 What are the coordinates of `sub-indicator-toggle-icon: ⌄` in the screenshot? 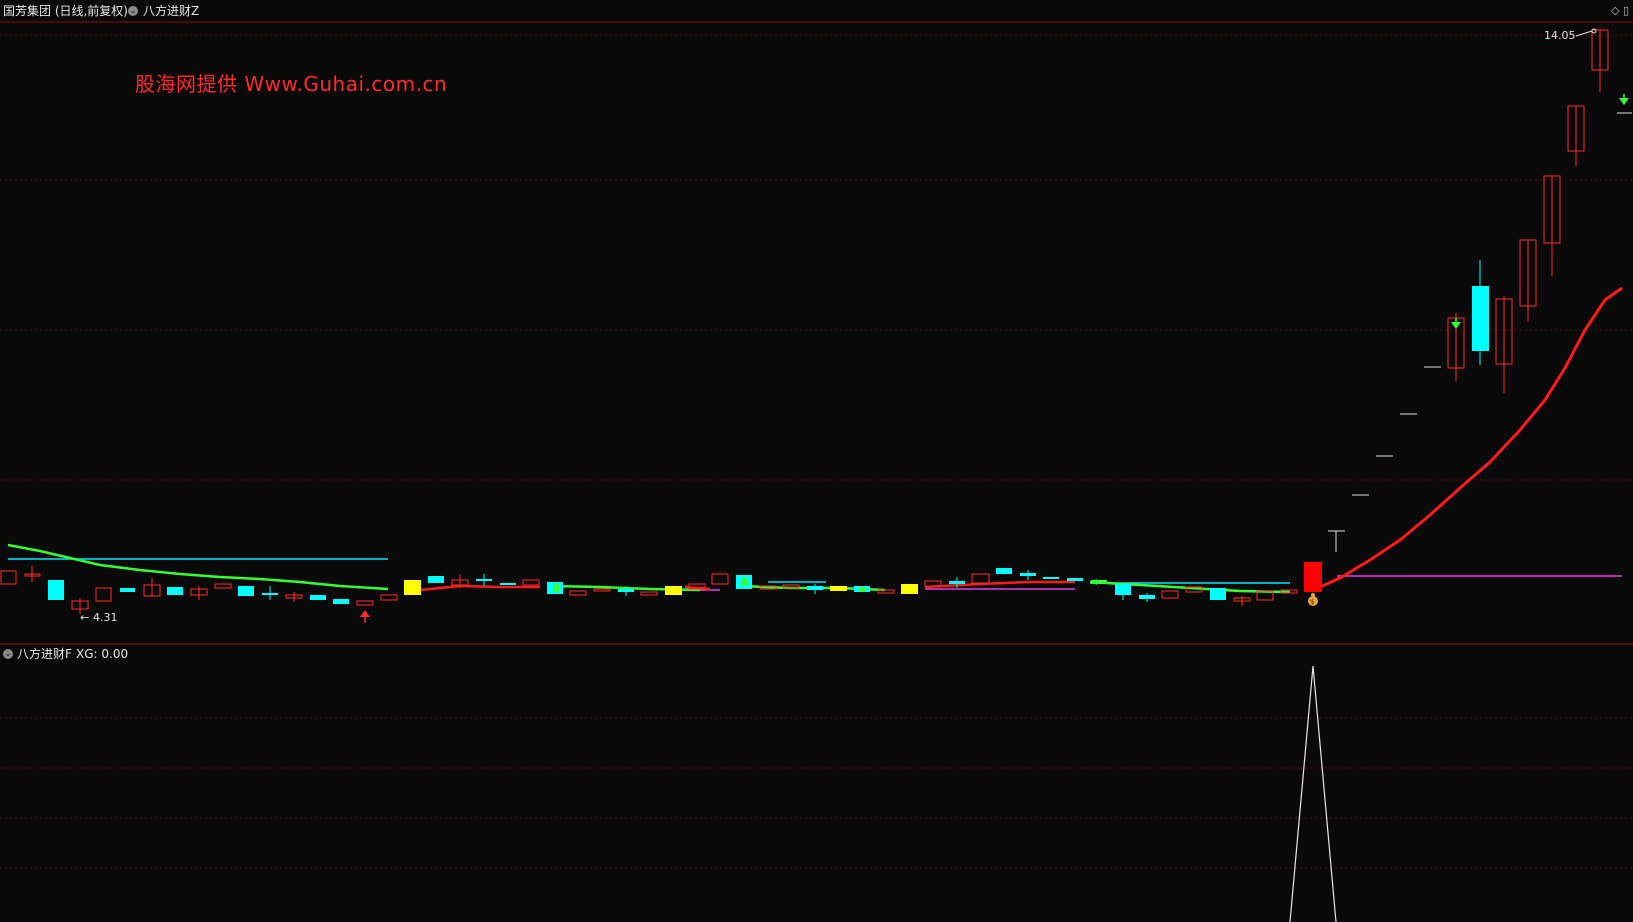 It's located at (8, 654).